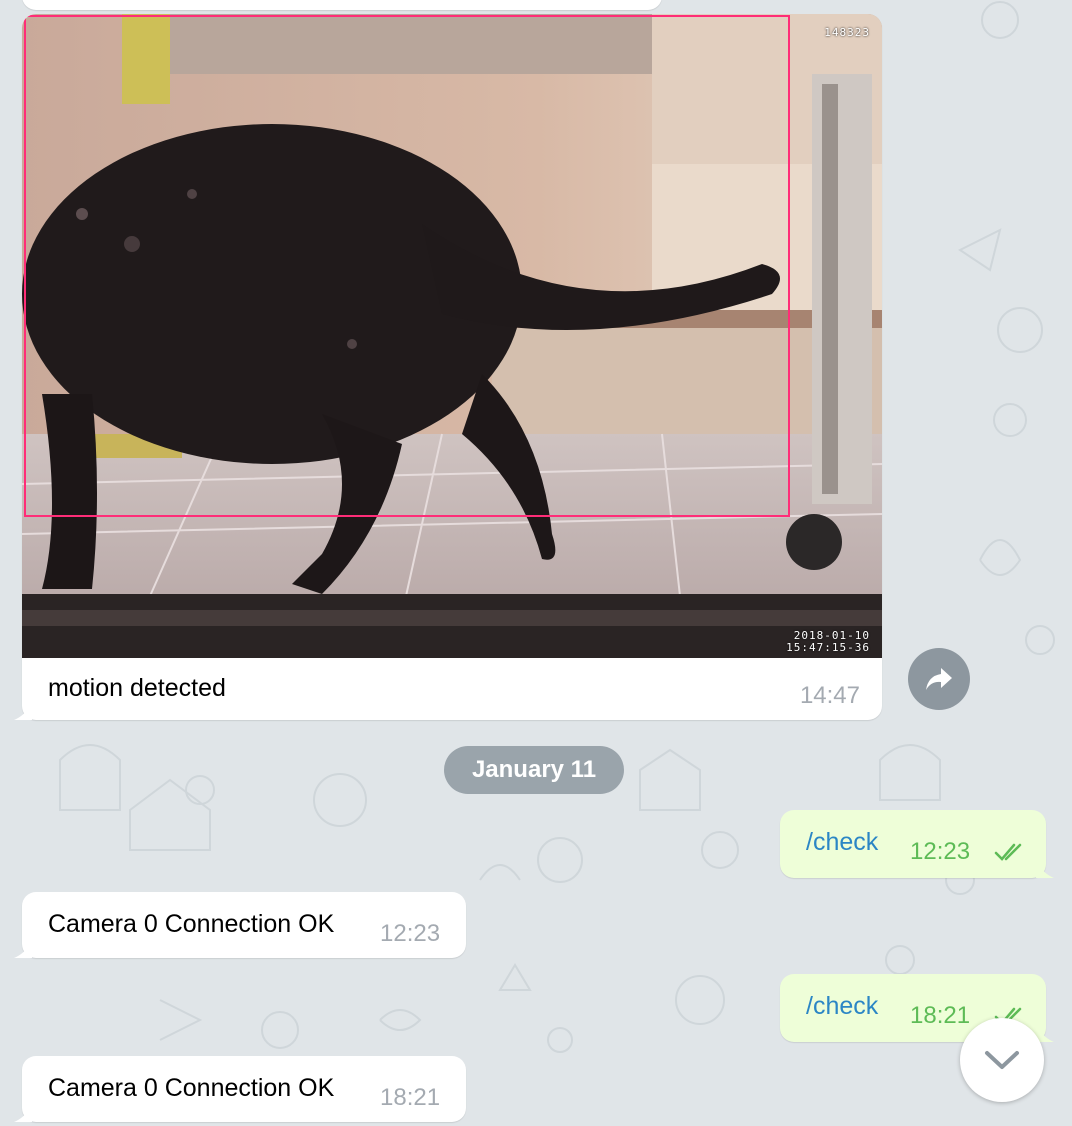 The width and height of the screenshot is (1072, 1126). I want to click on date-divider: January 11, so click(534, 770).